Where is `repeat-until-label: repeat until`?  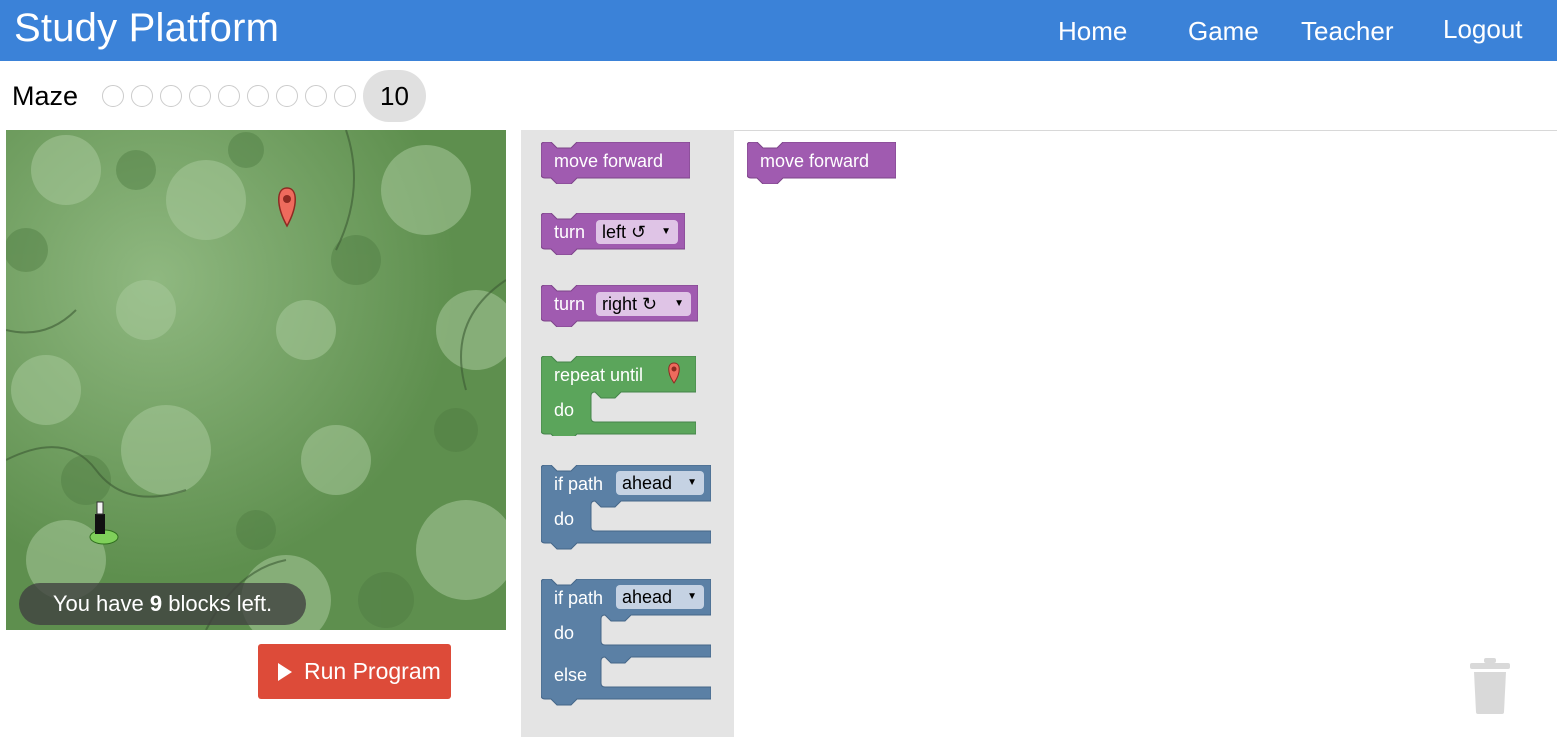
repeat-until-label: repeat until is located at coordinates (599, 375).